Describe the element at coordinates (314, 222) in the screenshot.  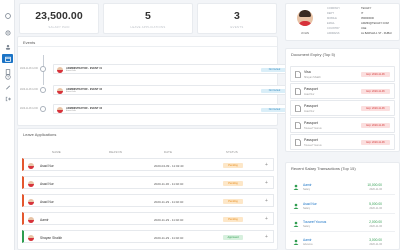
I see `employee-name: Touseef Younus` at that location.